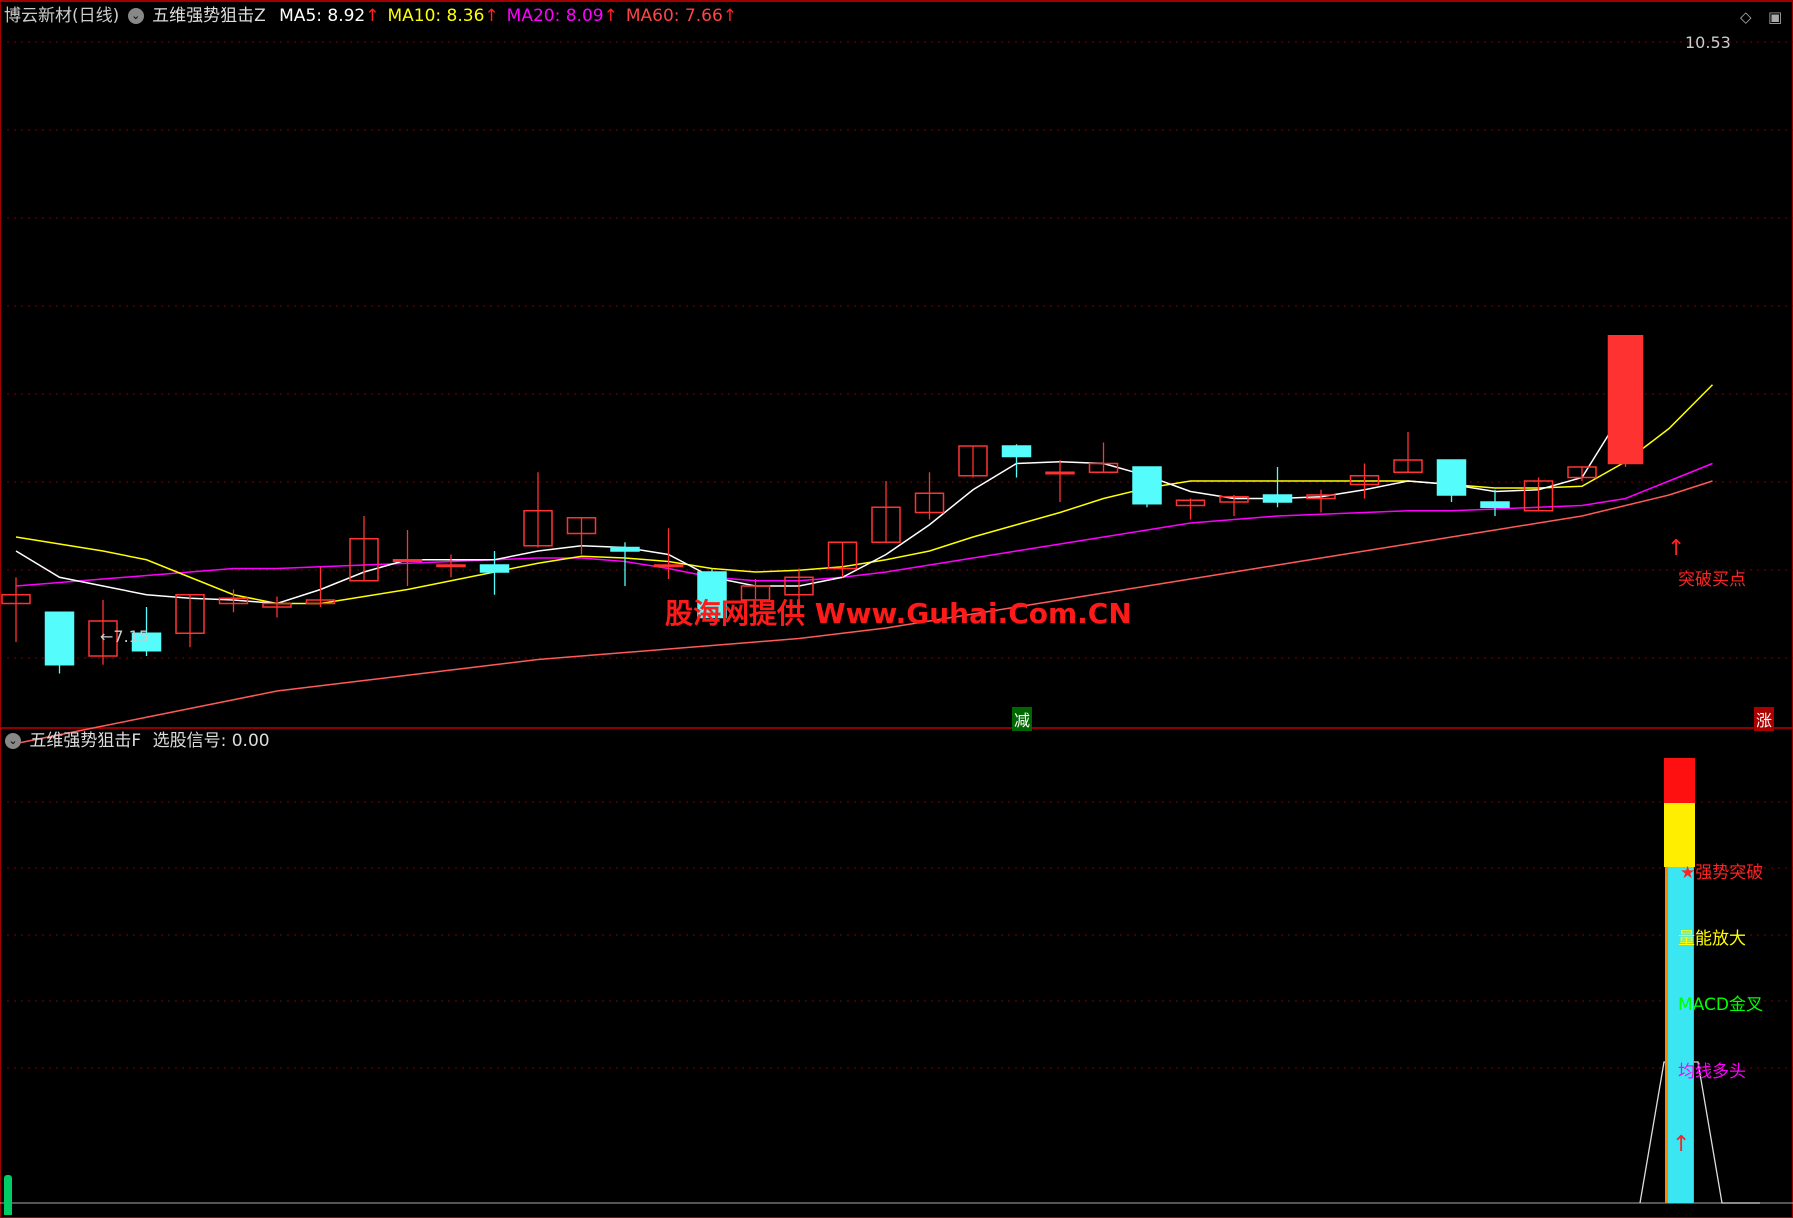 The image size is (1793, 1218). What do you see at coordinates (1746, 17) in the screenshot?
I see `diamond-icon: ◇` at bounding box center [1746, 17].